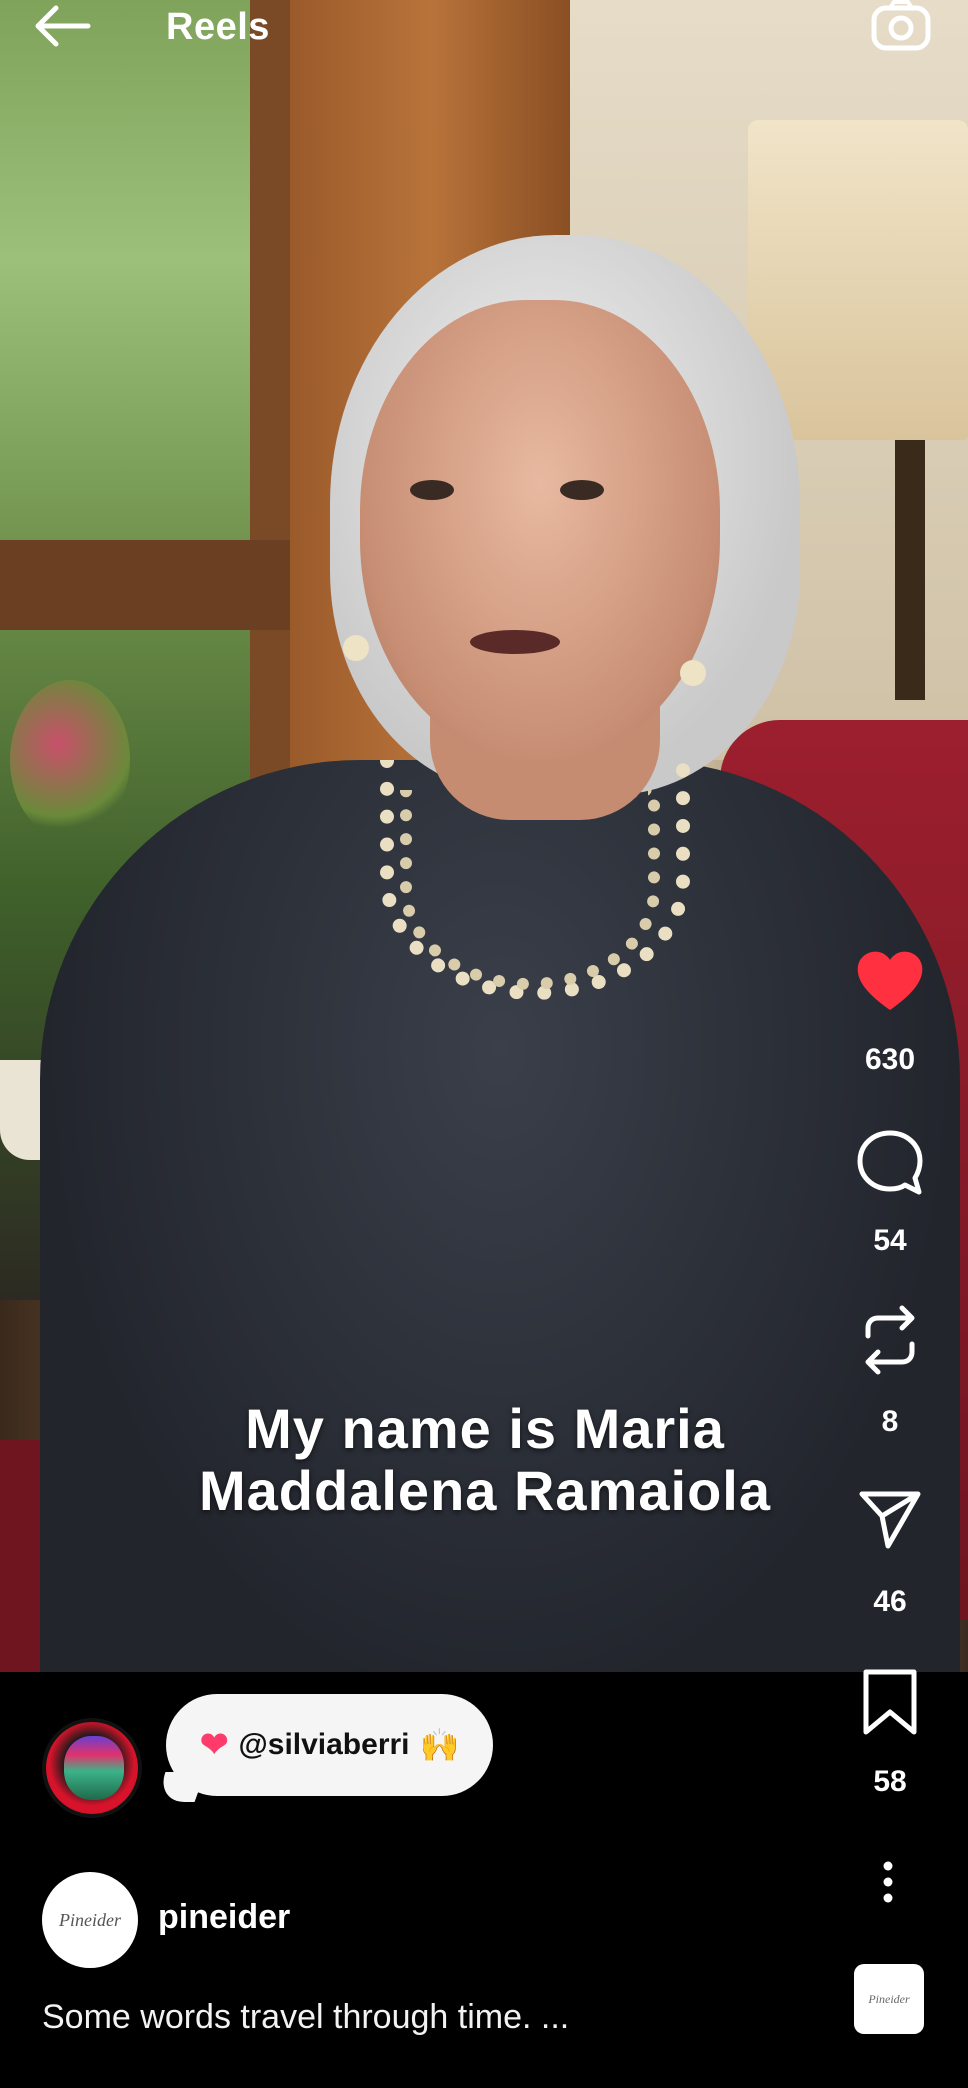 The width and height of the screenshot is (968, 2088). Describe the element at coordinates (858, 280) in the screenshot. I see `background-lamp-shade` at that location.